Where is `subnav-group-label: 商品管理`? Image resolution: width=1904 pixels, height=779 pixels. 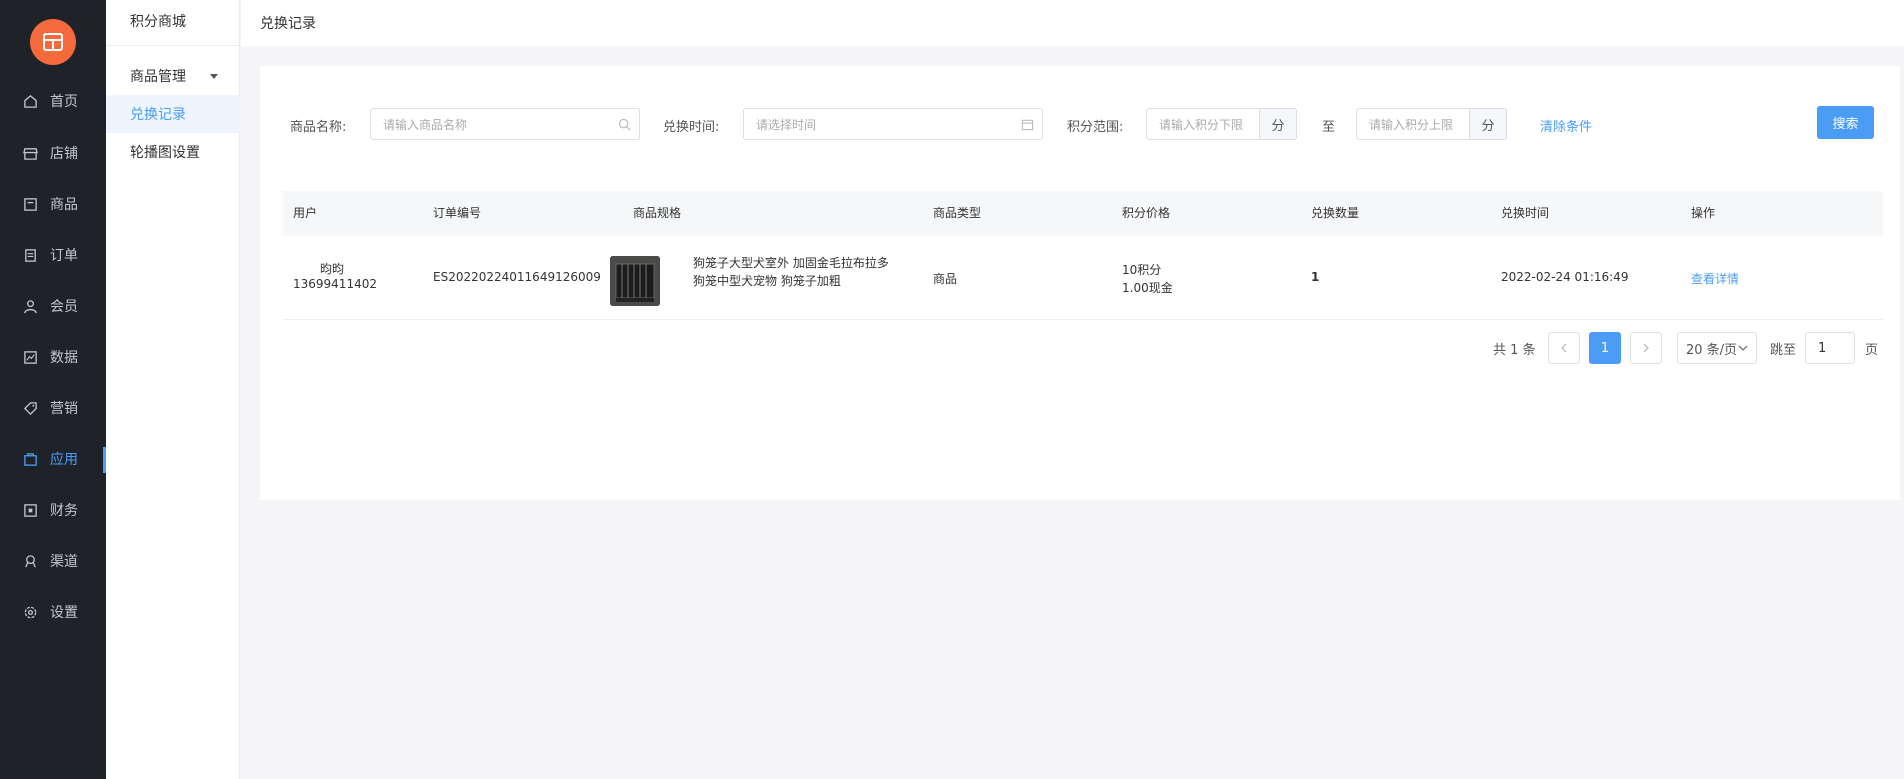 subnav-group-label: 商品管理 is located at coordinates (158, 77).